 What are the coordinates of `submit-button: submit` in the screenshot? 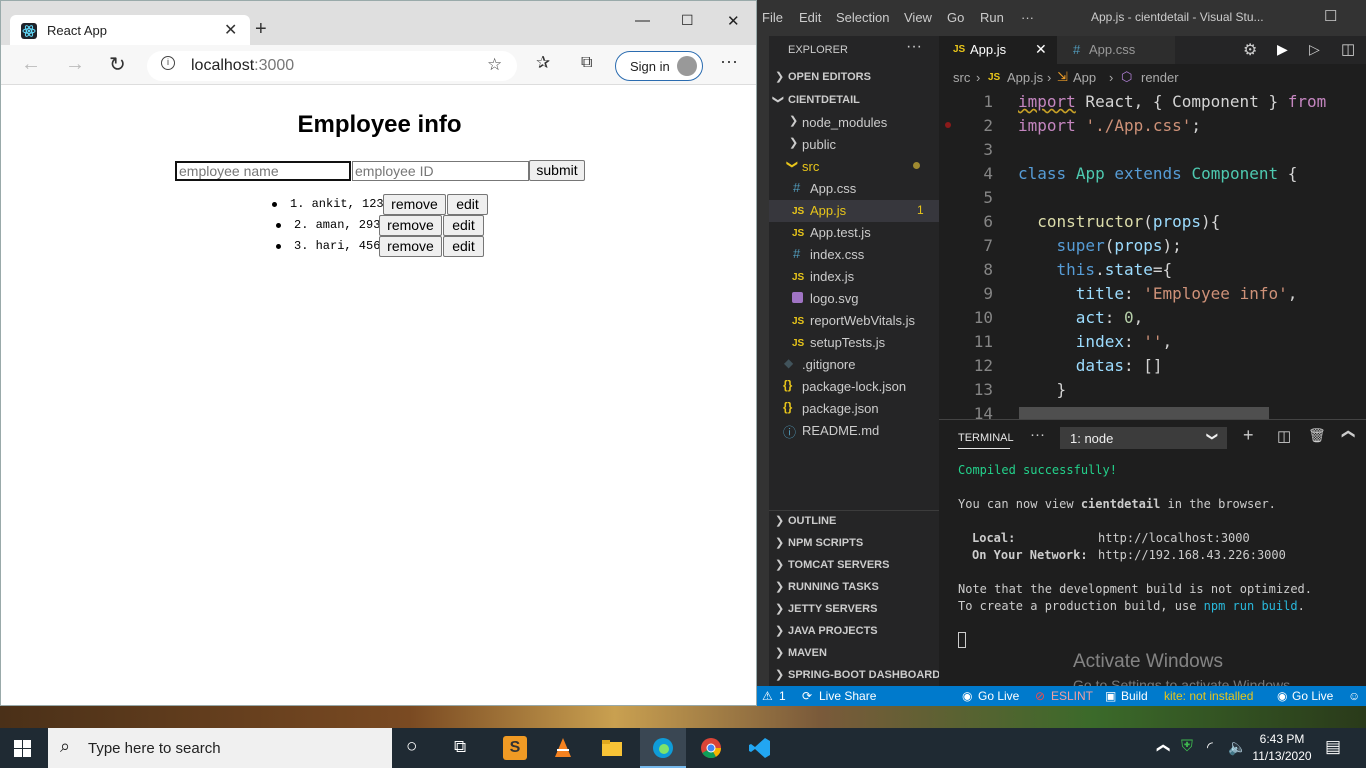 It's located at (557, 170).